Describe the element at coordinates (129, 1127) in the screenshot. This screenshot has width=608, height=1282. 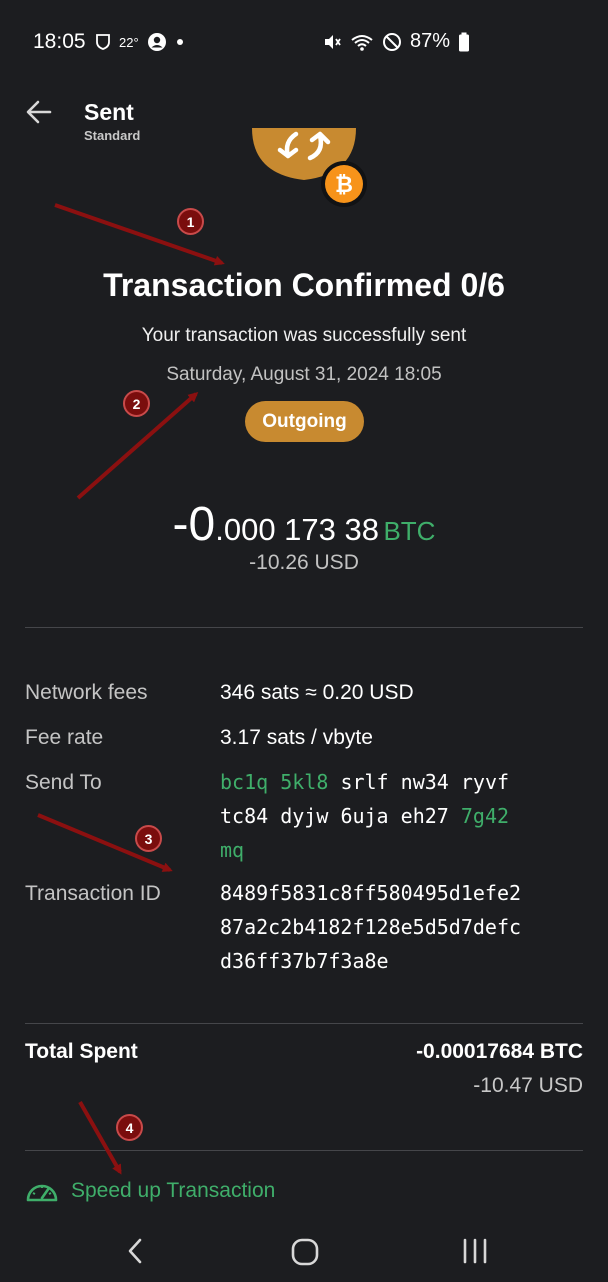
I see `annotation-marker: 4` at that location.